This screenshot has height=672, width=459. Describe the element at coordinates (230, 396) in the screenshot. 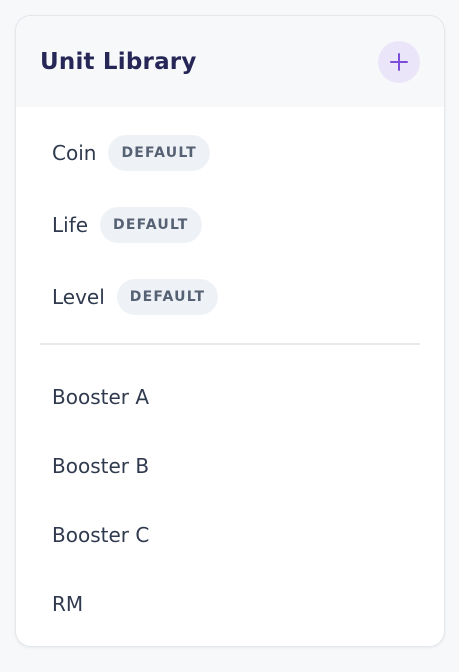

I see `unit-item-booster-a: Booster A` at that location.